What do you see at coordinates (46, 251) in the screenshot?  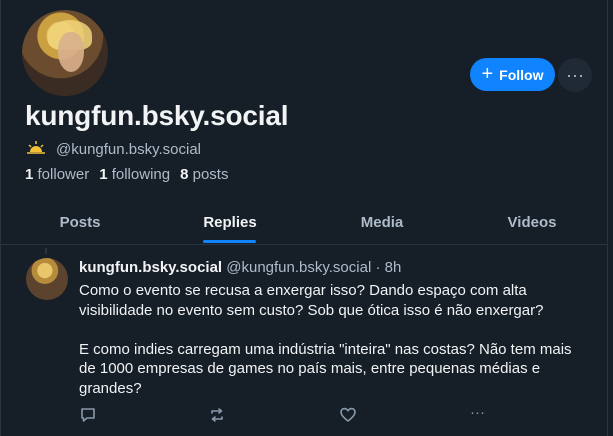 I see `thread-line` at bounding box center [46, 251].